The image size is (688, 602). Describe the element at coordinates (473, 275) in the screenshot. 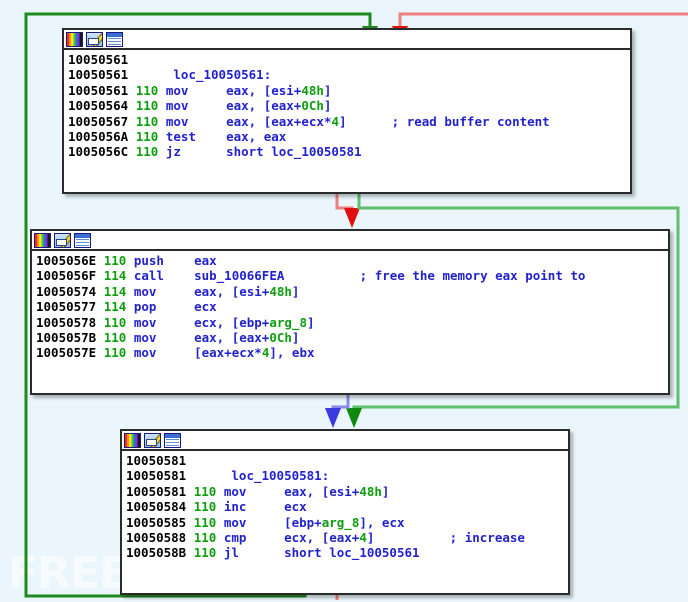

I see `line-comment: ; free the memory eax point to` at that location.